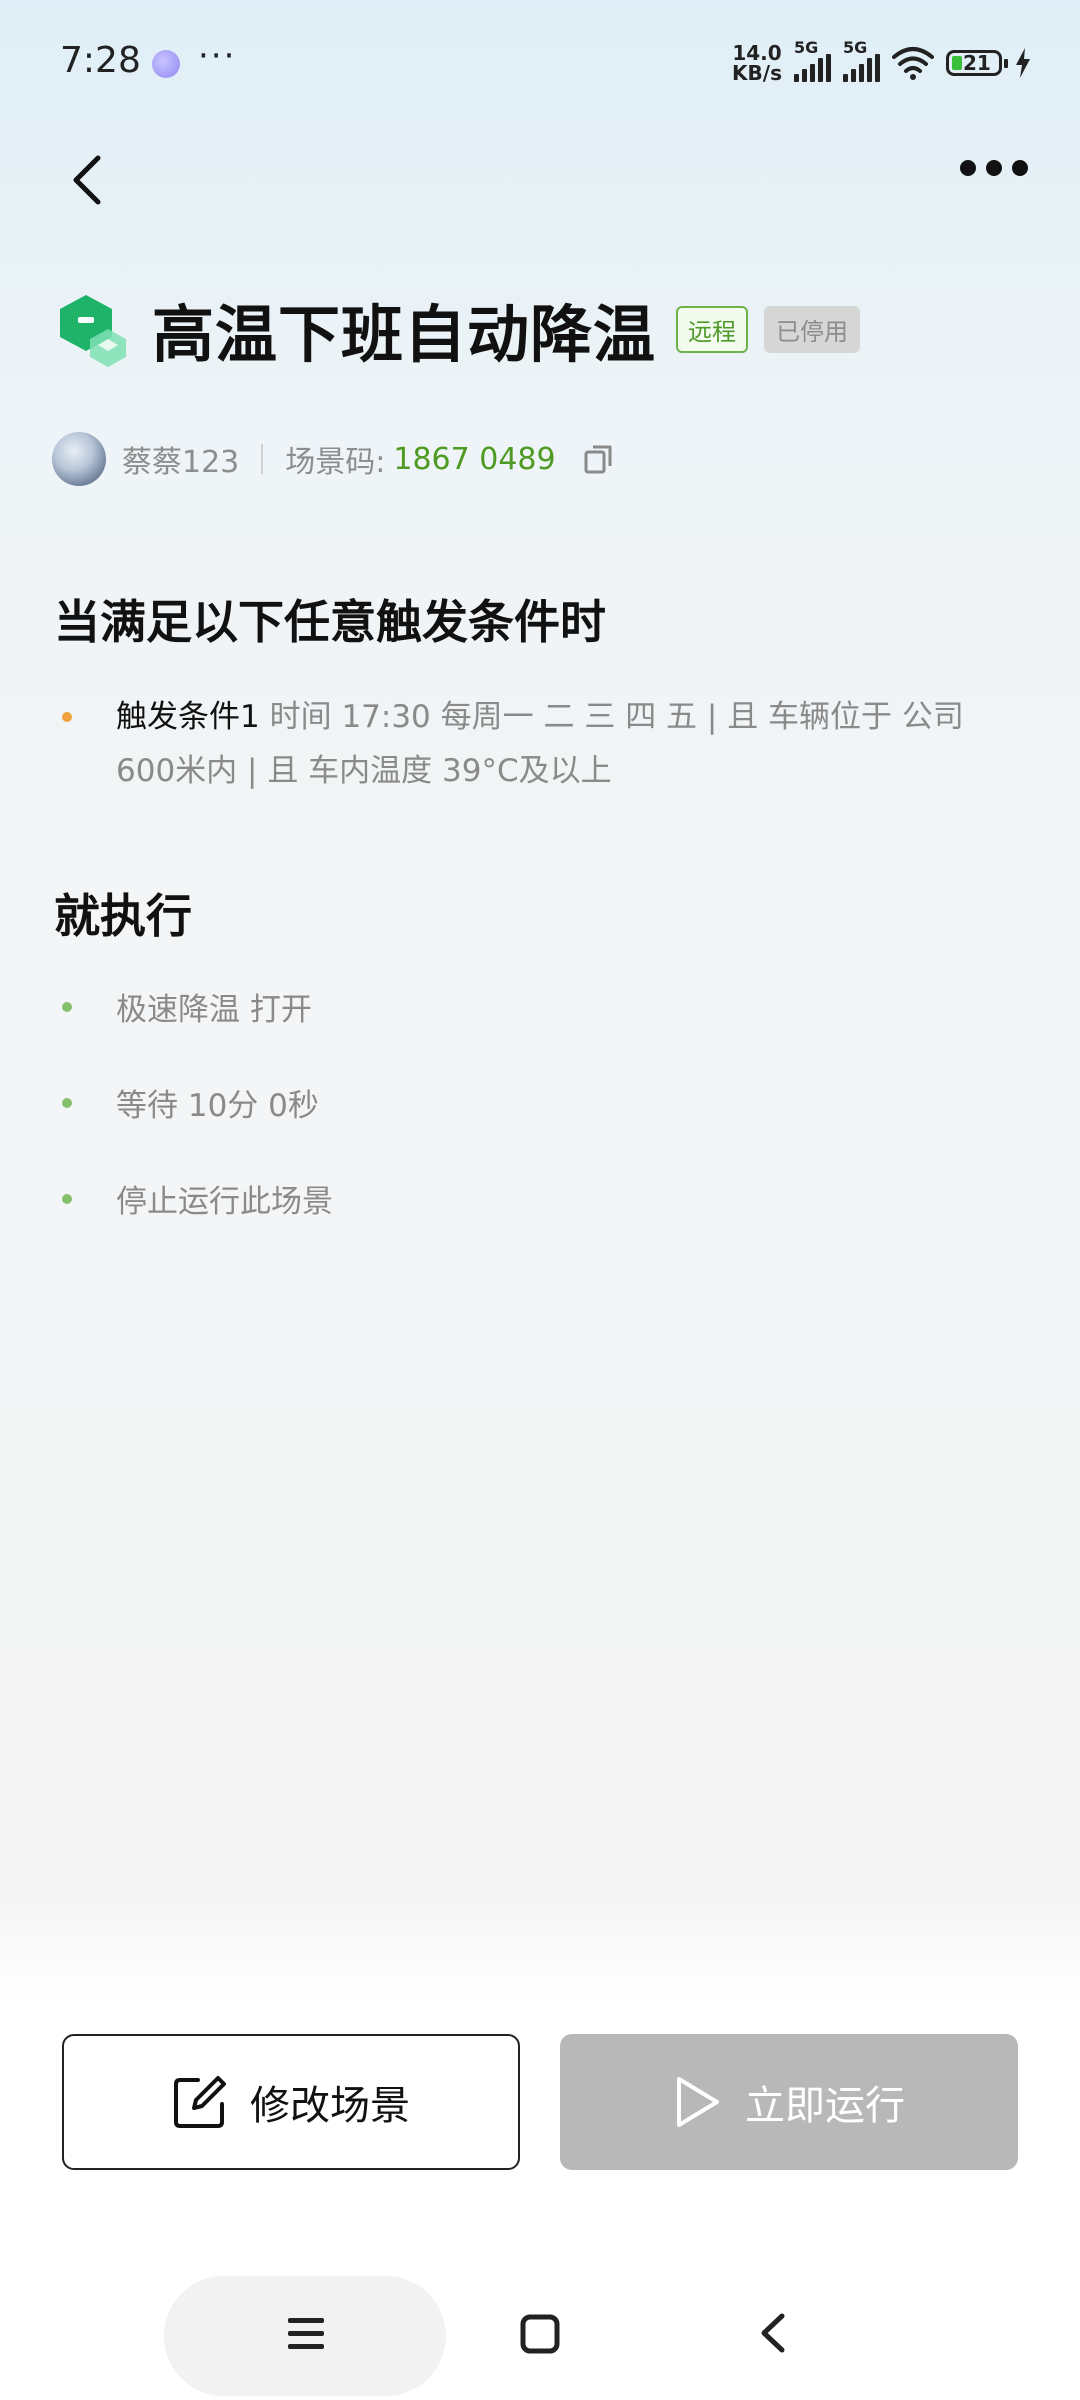  What do you see at coordinates (540, 2334) in the screenshot?
I see `home-square-icon` at bounding box center [540, 2334].